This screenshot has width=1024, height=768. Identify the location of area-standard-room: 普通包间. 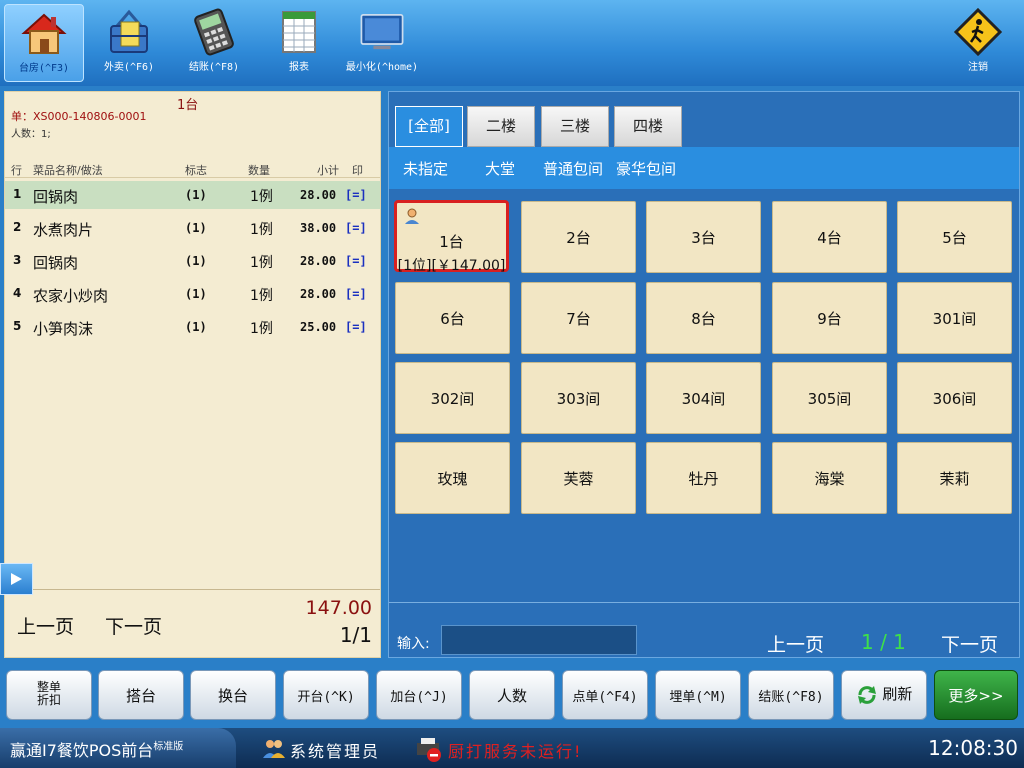
(573, 168).